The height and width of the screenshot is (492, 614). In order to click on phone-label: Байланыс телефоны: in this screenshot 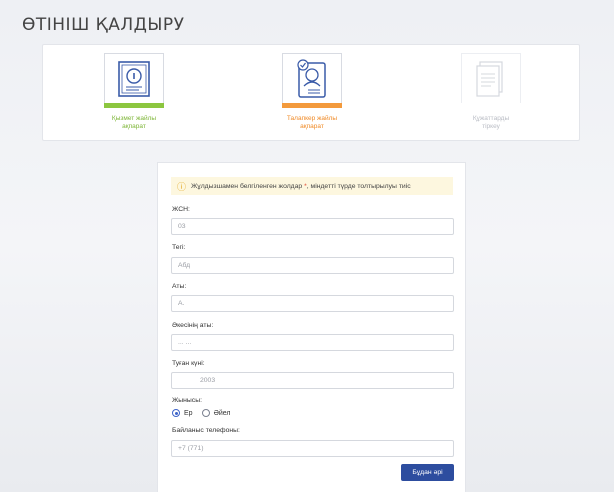, I will do `click(206, 430)`.